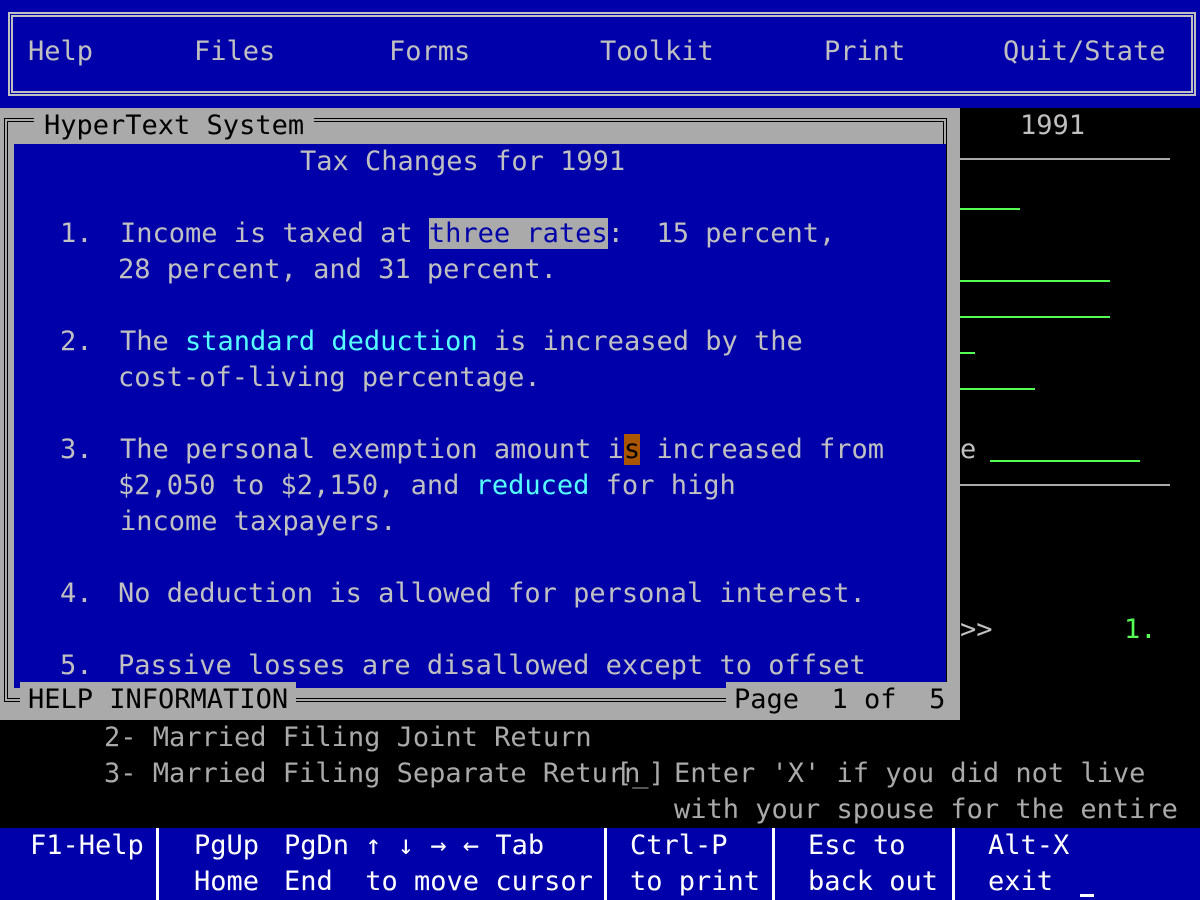  Describe the element at coordinates (997, 389) in the screenshot. I see `form-entry-line-e` at that location.